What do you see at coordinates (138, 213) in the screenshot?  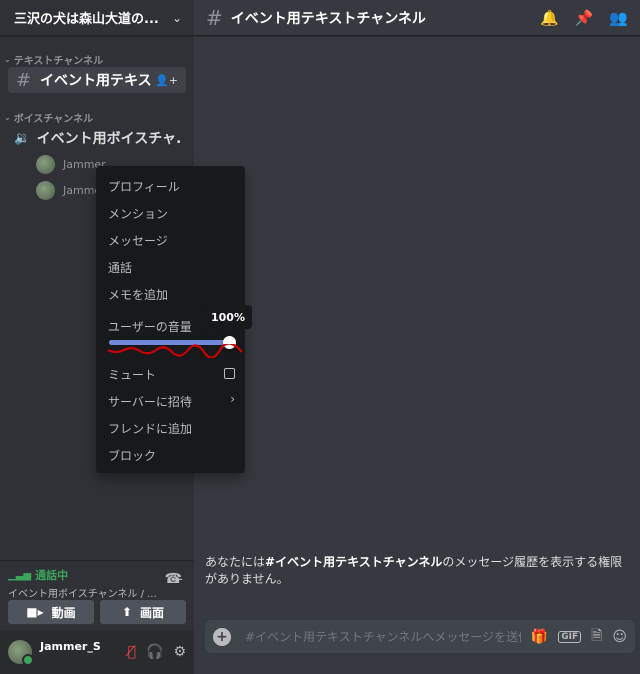 I see `menu-item-mention: メンション` at bounding box center [138, 213].